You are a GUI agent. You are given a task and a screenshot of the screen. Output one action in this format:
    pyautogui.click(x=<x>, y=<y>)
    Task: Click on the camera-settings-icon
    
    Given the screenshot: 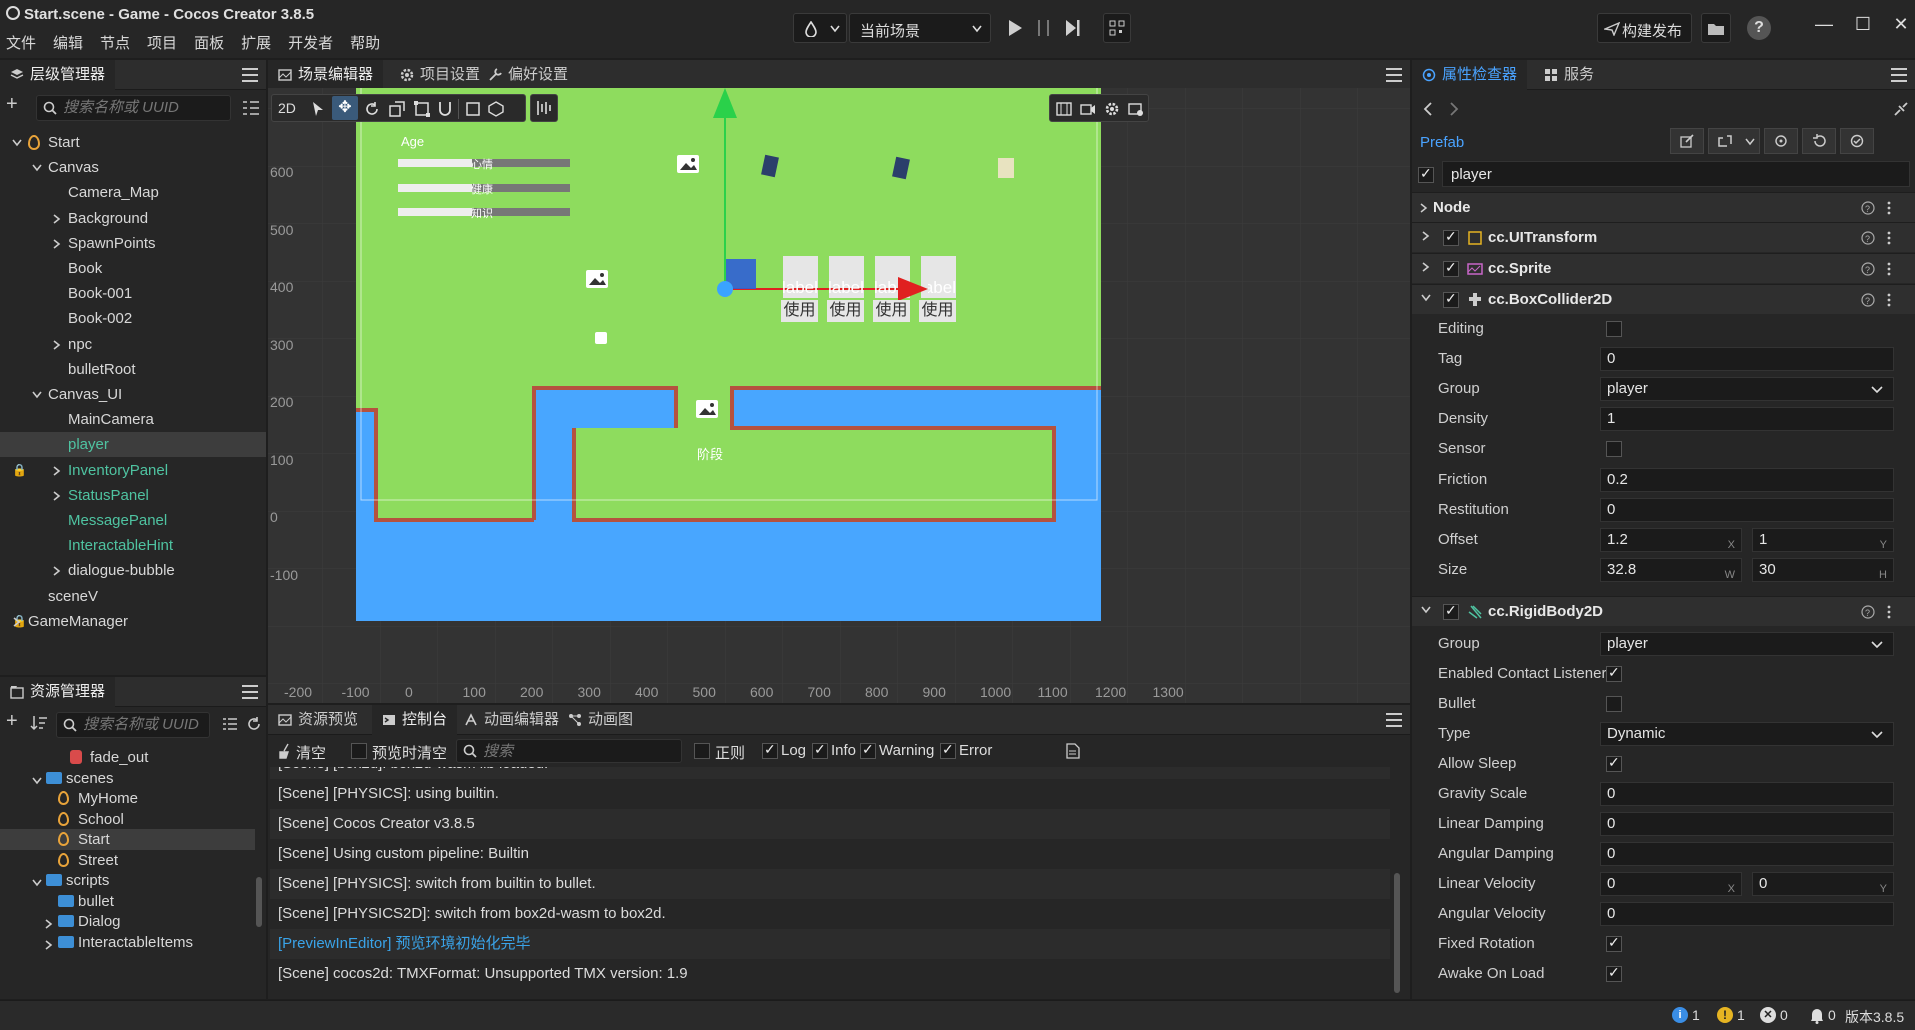 What is the action you would take?
    pyautogui.click(x=1136, y=109)
    